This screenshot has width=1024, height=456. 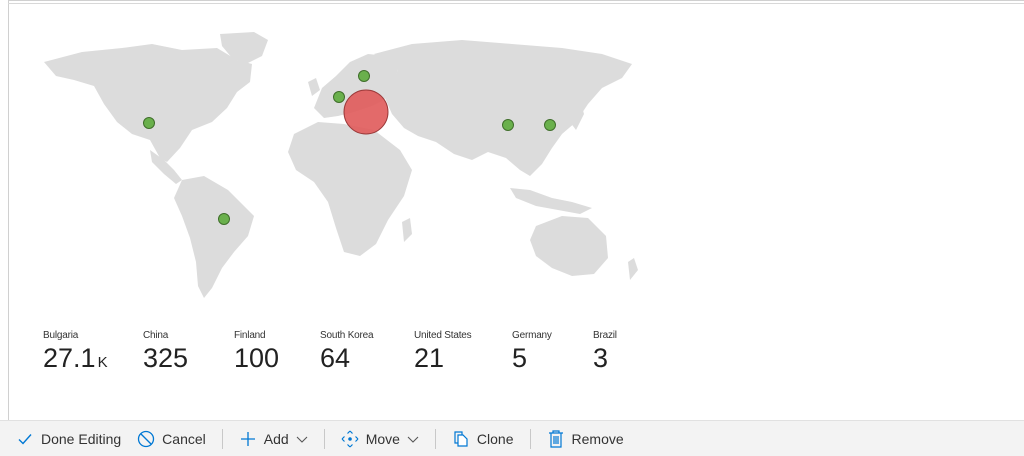 I want to click on marker-bulgaria, so click(x=366, y=112).